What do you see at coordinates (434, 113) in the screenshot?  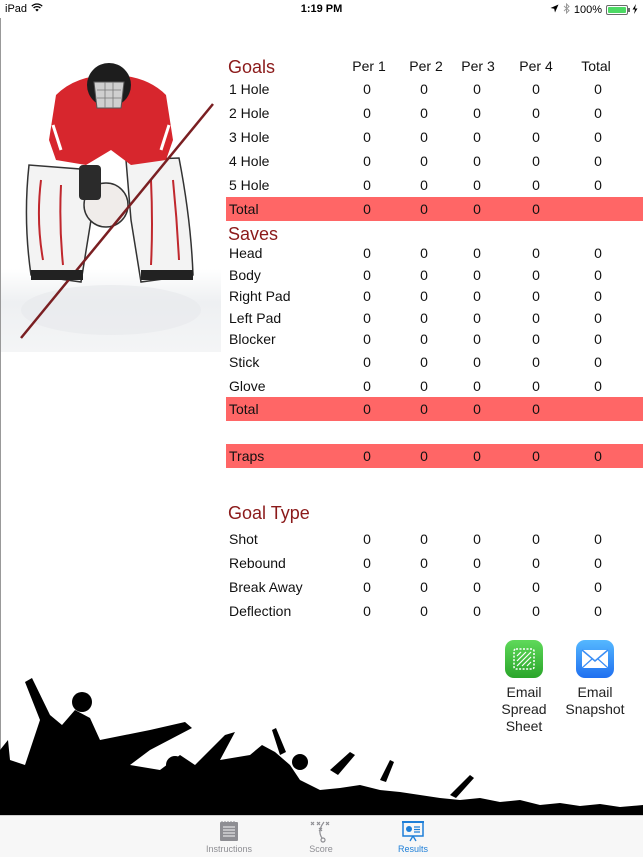 I see `goals-row: 2 Hole 0 0 0 0 0` at bounding box center [434, 113].